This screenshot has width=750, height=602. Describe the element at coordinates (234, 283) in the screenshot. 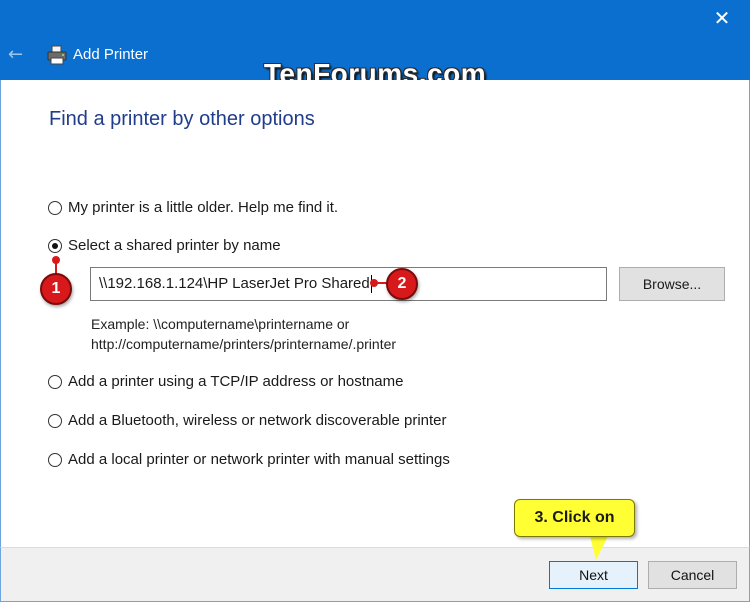

I see `printer-name-value: \\192.168.1.124\HP LaserJet Pro Shared` at that location.